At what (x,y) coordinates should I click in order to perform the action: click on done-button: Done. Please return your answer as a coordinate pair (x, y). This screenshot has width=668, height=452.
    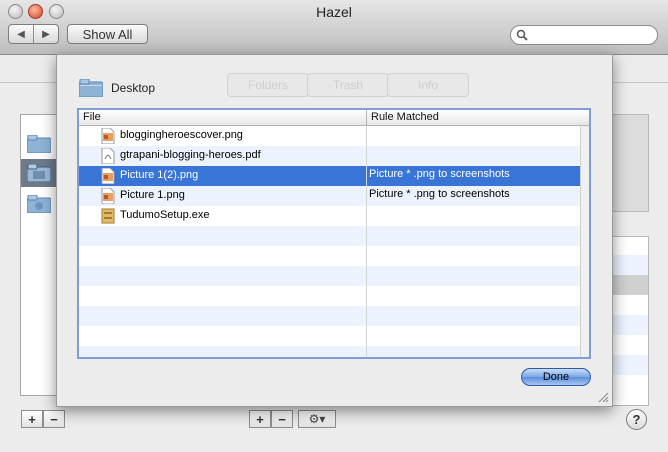
    Looking at the image, I should click on (556, 377).